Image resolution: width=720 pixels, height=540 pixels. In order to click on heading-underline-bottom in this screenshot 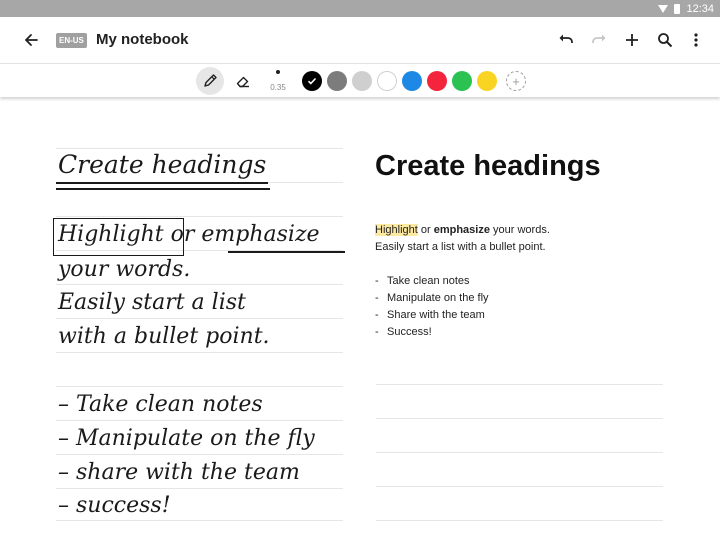, I will do `click(163, 189)`.